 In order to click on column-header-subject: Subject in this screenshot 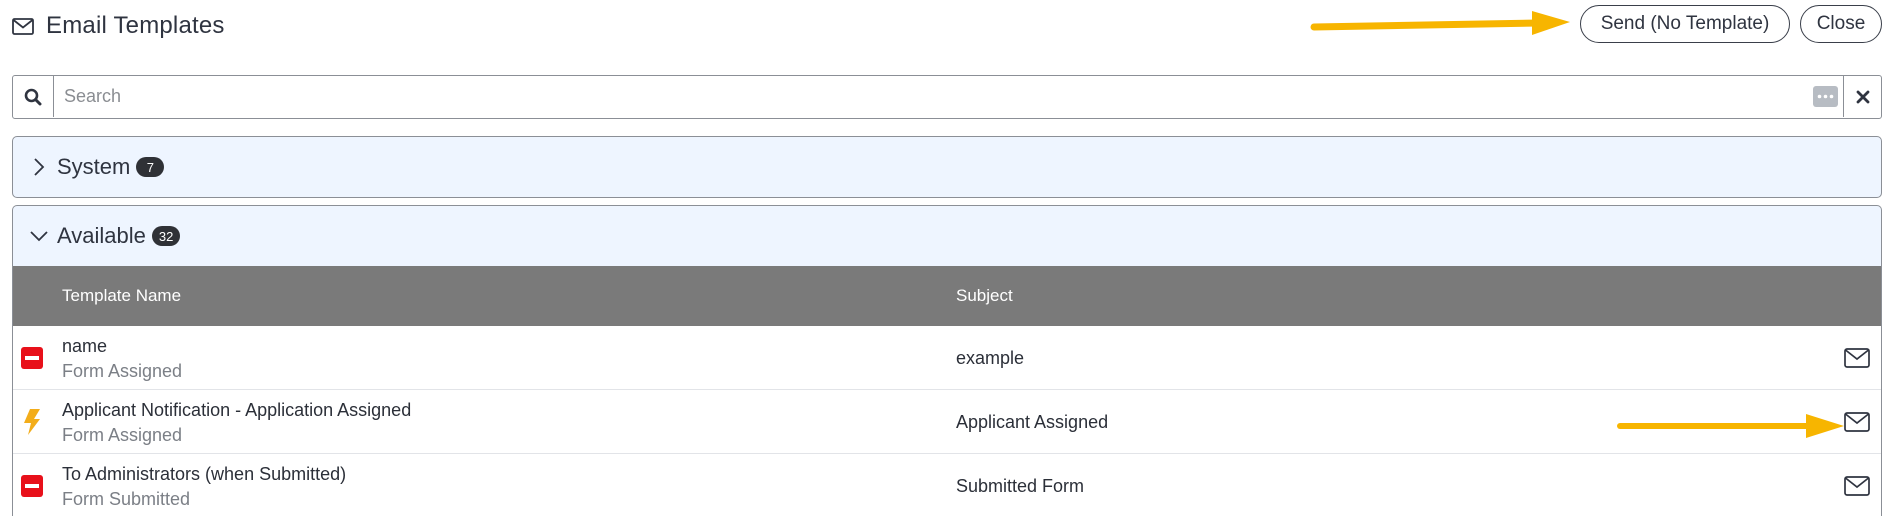, I will do `click(984, 296)`.